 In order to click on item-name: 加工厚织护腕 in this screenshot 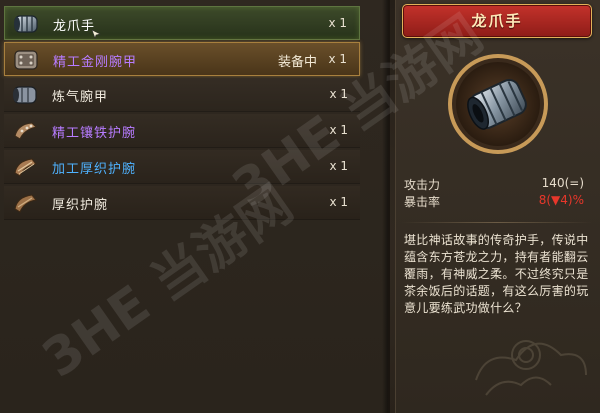, I will do `click(94, 169)`.